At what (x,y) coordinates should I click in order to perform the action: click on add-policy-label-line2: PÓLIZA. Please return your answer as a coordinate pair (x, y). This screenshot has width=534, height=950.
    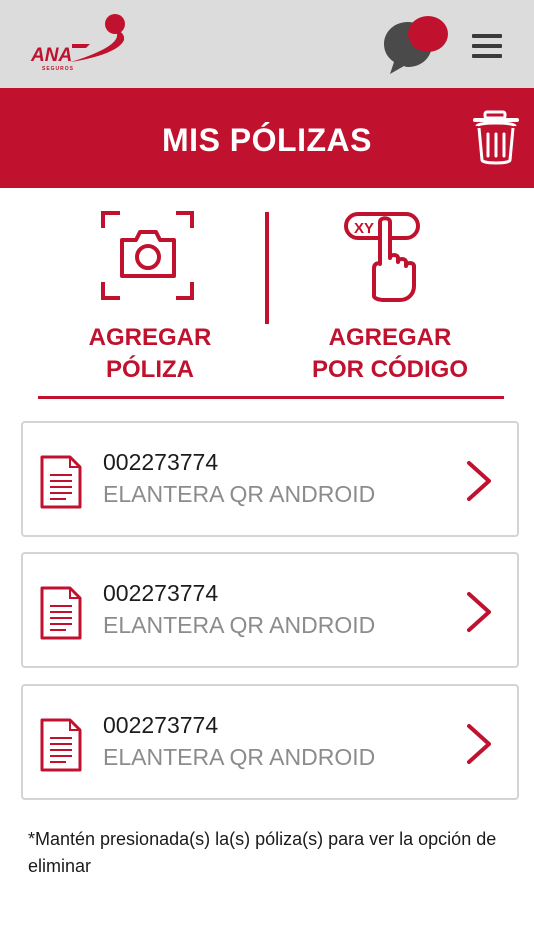
    Looking at the image, I should click on (150, 369).